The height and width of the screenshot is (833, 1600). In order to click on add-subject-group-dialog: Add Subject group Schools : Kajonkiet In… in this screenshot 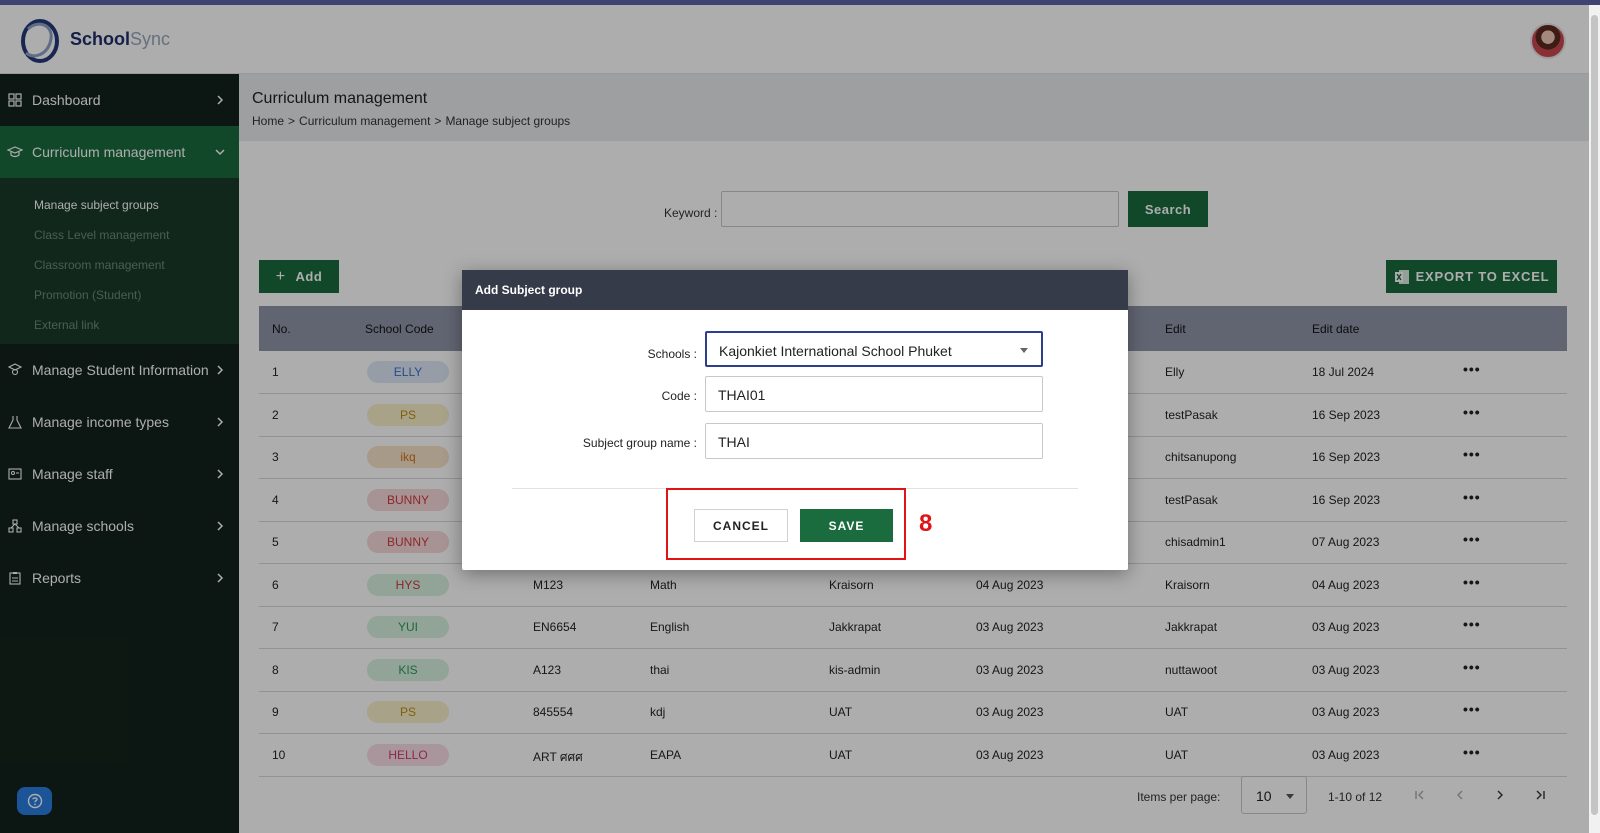, I will do `click(795, 420)`.